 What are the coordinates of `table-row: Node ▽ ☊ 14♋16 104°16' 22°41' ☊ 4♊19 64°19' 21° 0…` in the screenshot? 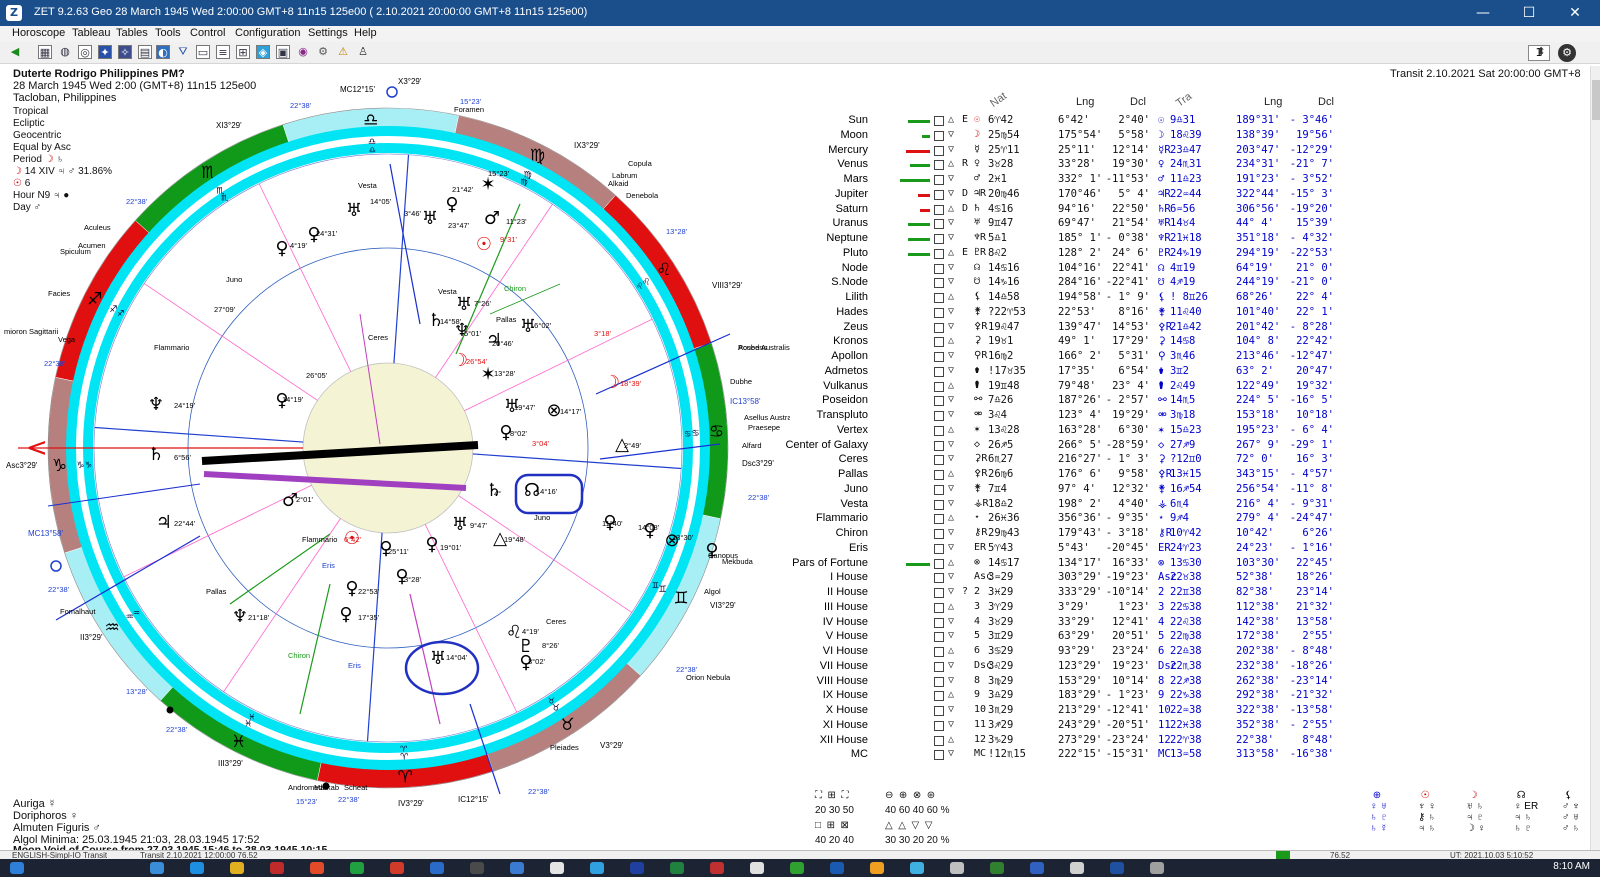 It's located at (1070, 269).